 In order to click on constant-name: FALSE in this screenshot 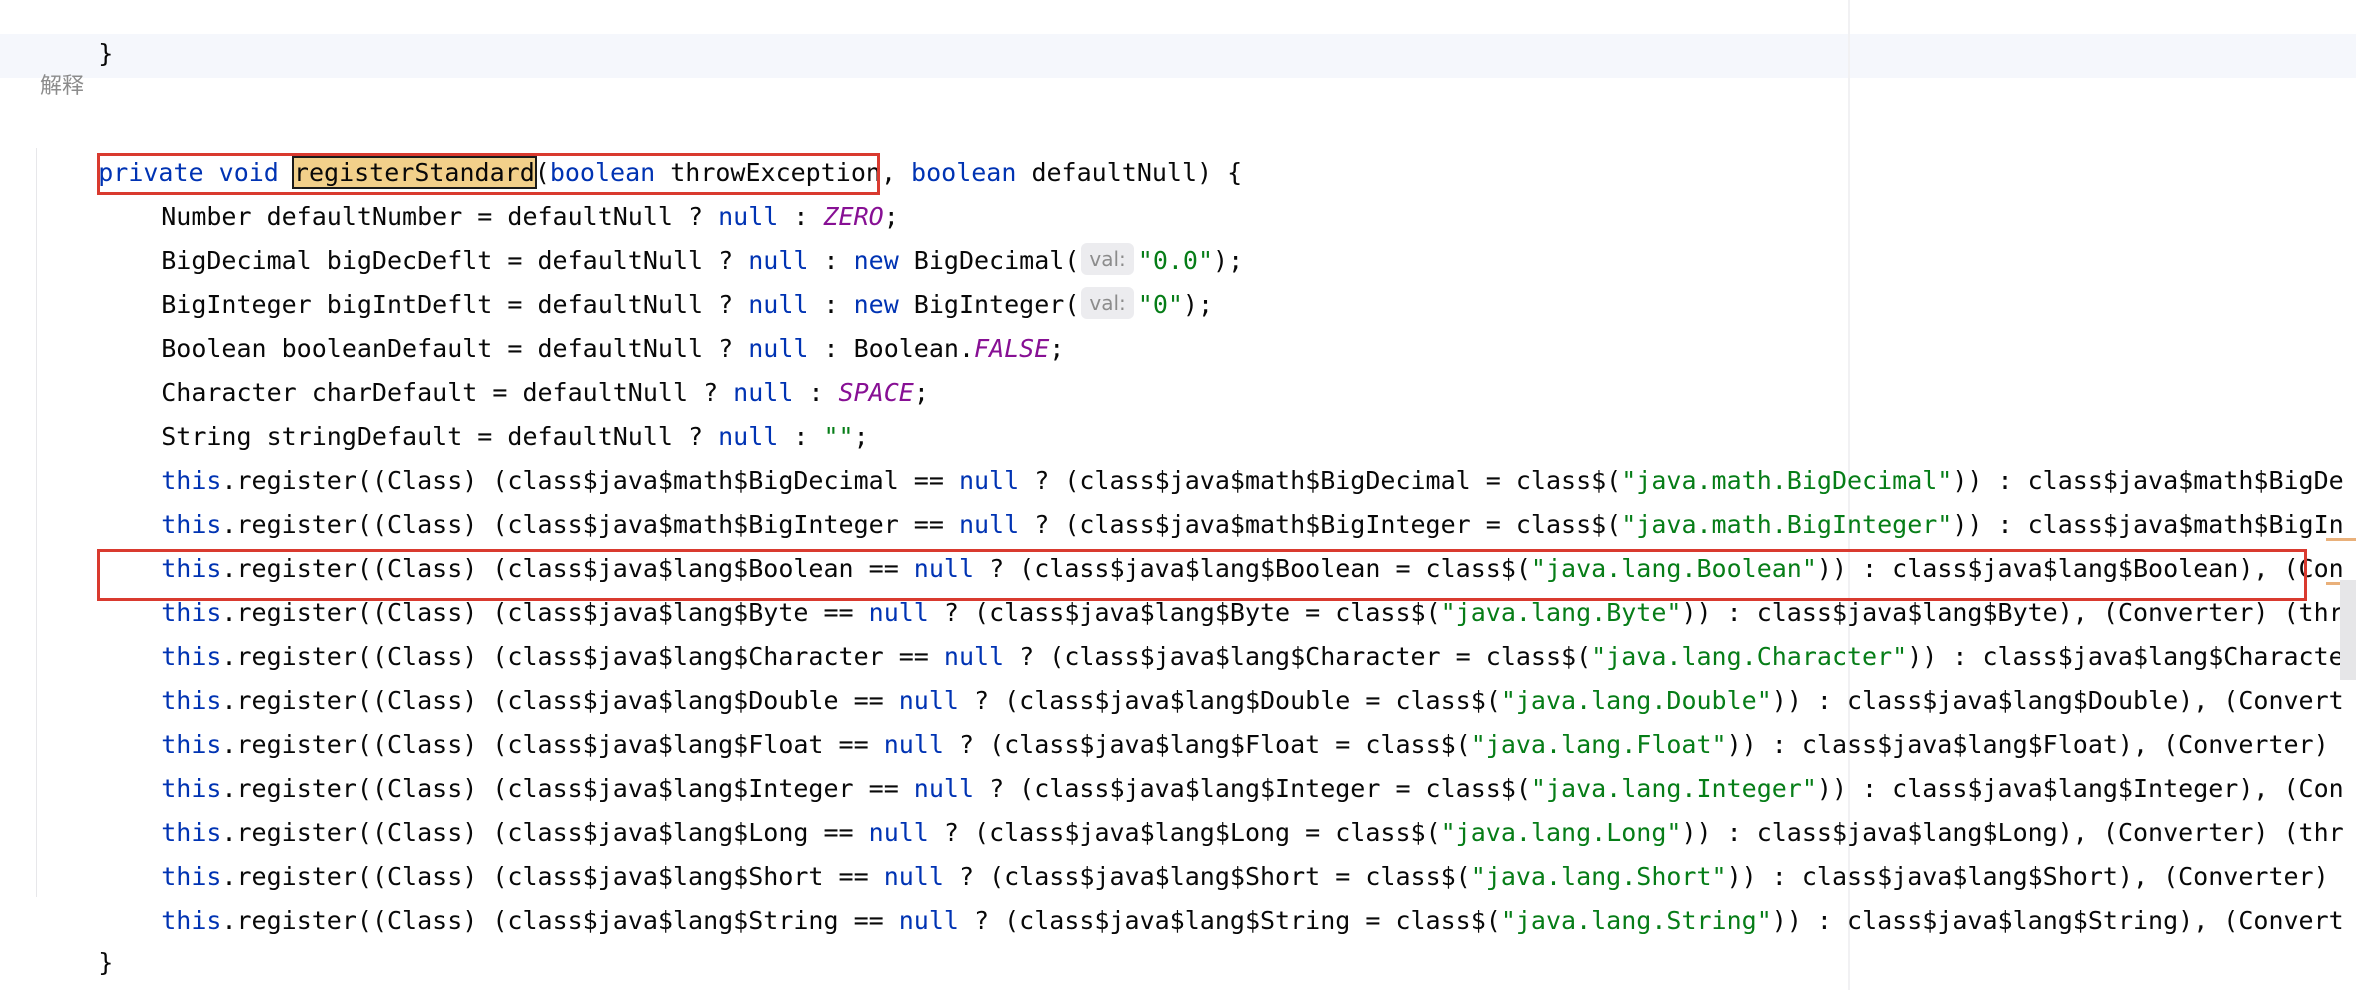, I will do `click(1012, 348)`.